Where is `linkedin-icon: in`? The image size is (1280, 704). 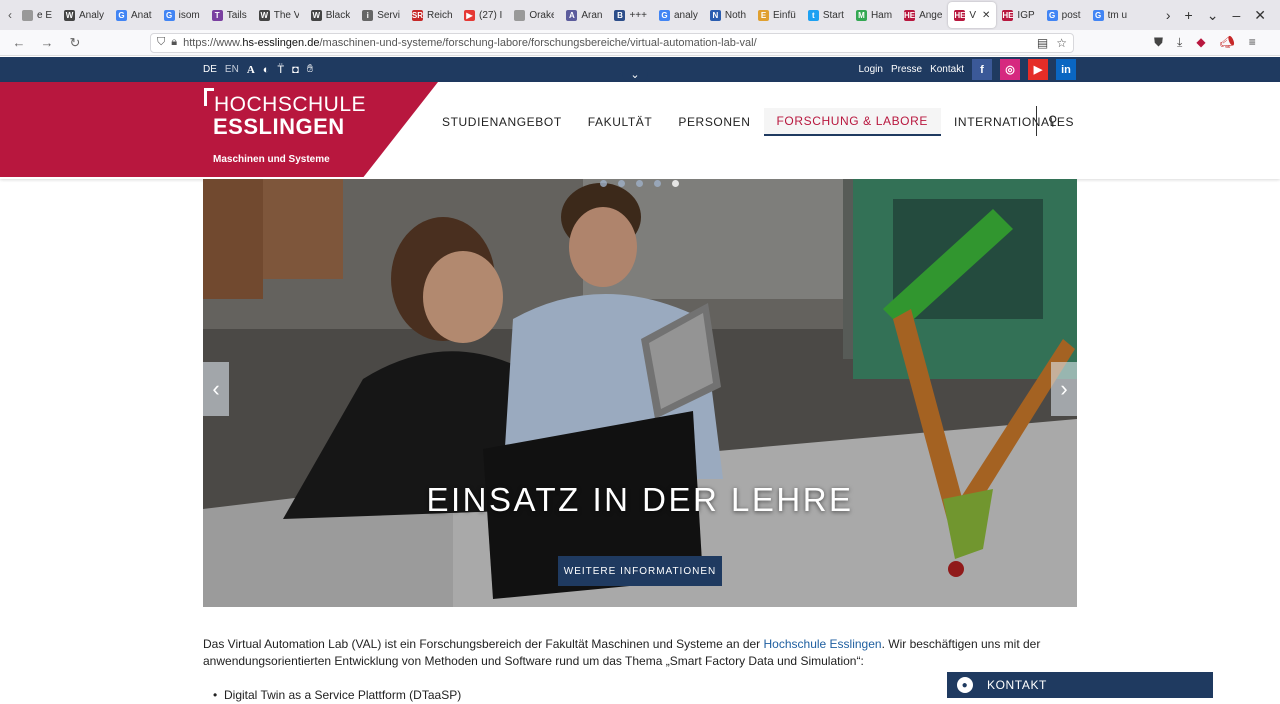 linkedin-icon: in is located at coordinates (1066, 69).